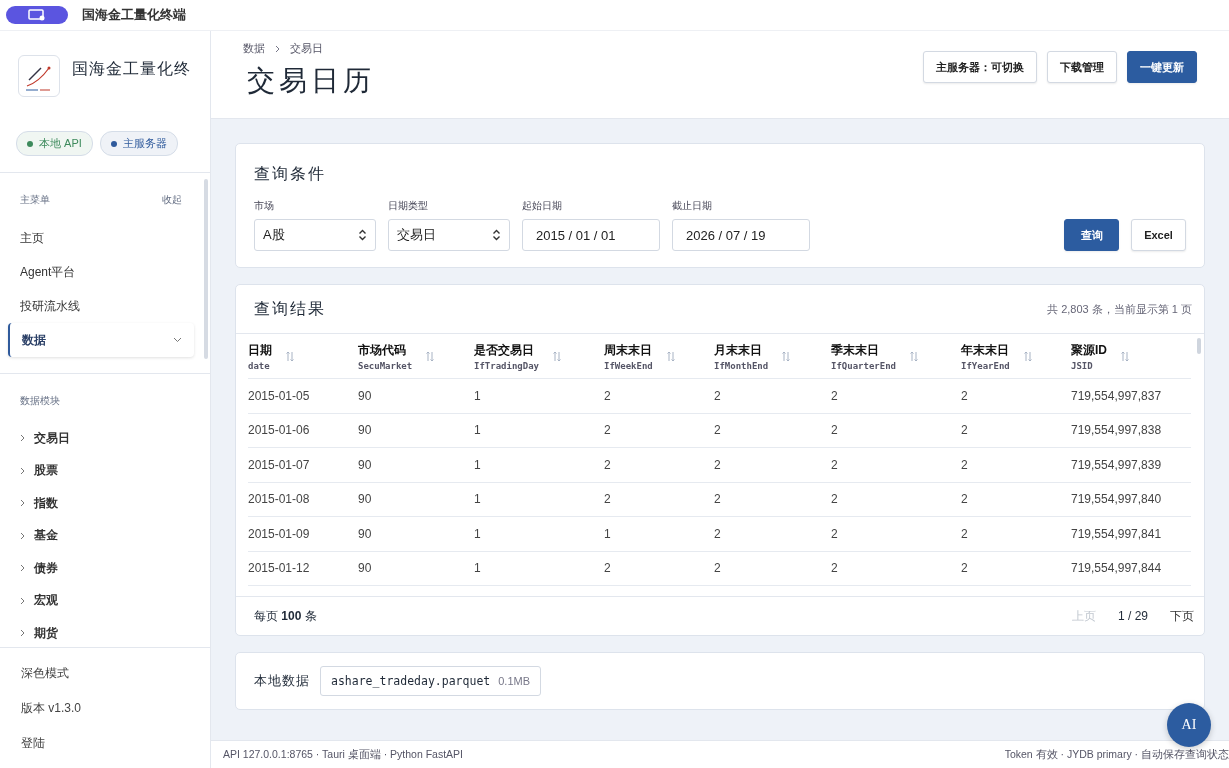 Image resolution: width=1229 pixels, height=768 pixels. I want to click on column-header: 聚源ID, so click(1089, 350).